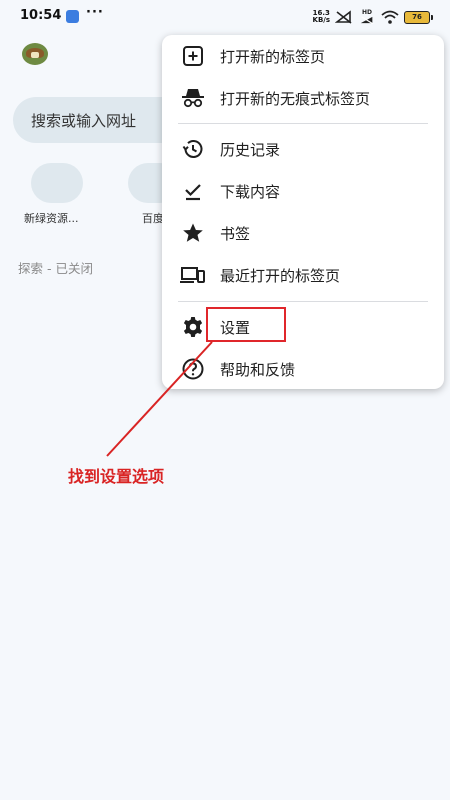 The width and height of the screenshot is (450, 800). I want to click on annotation-arrow-line, so click(159, 399).